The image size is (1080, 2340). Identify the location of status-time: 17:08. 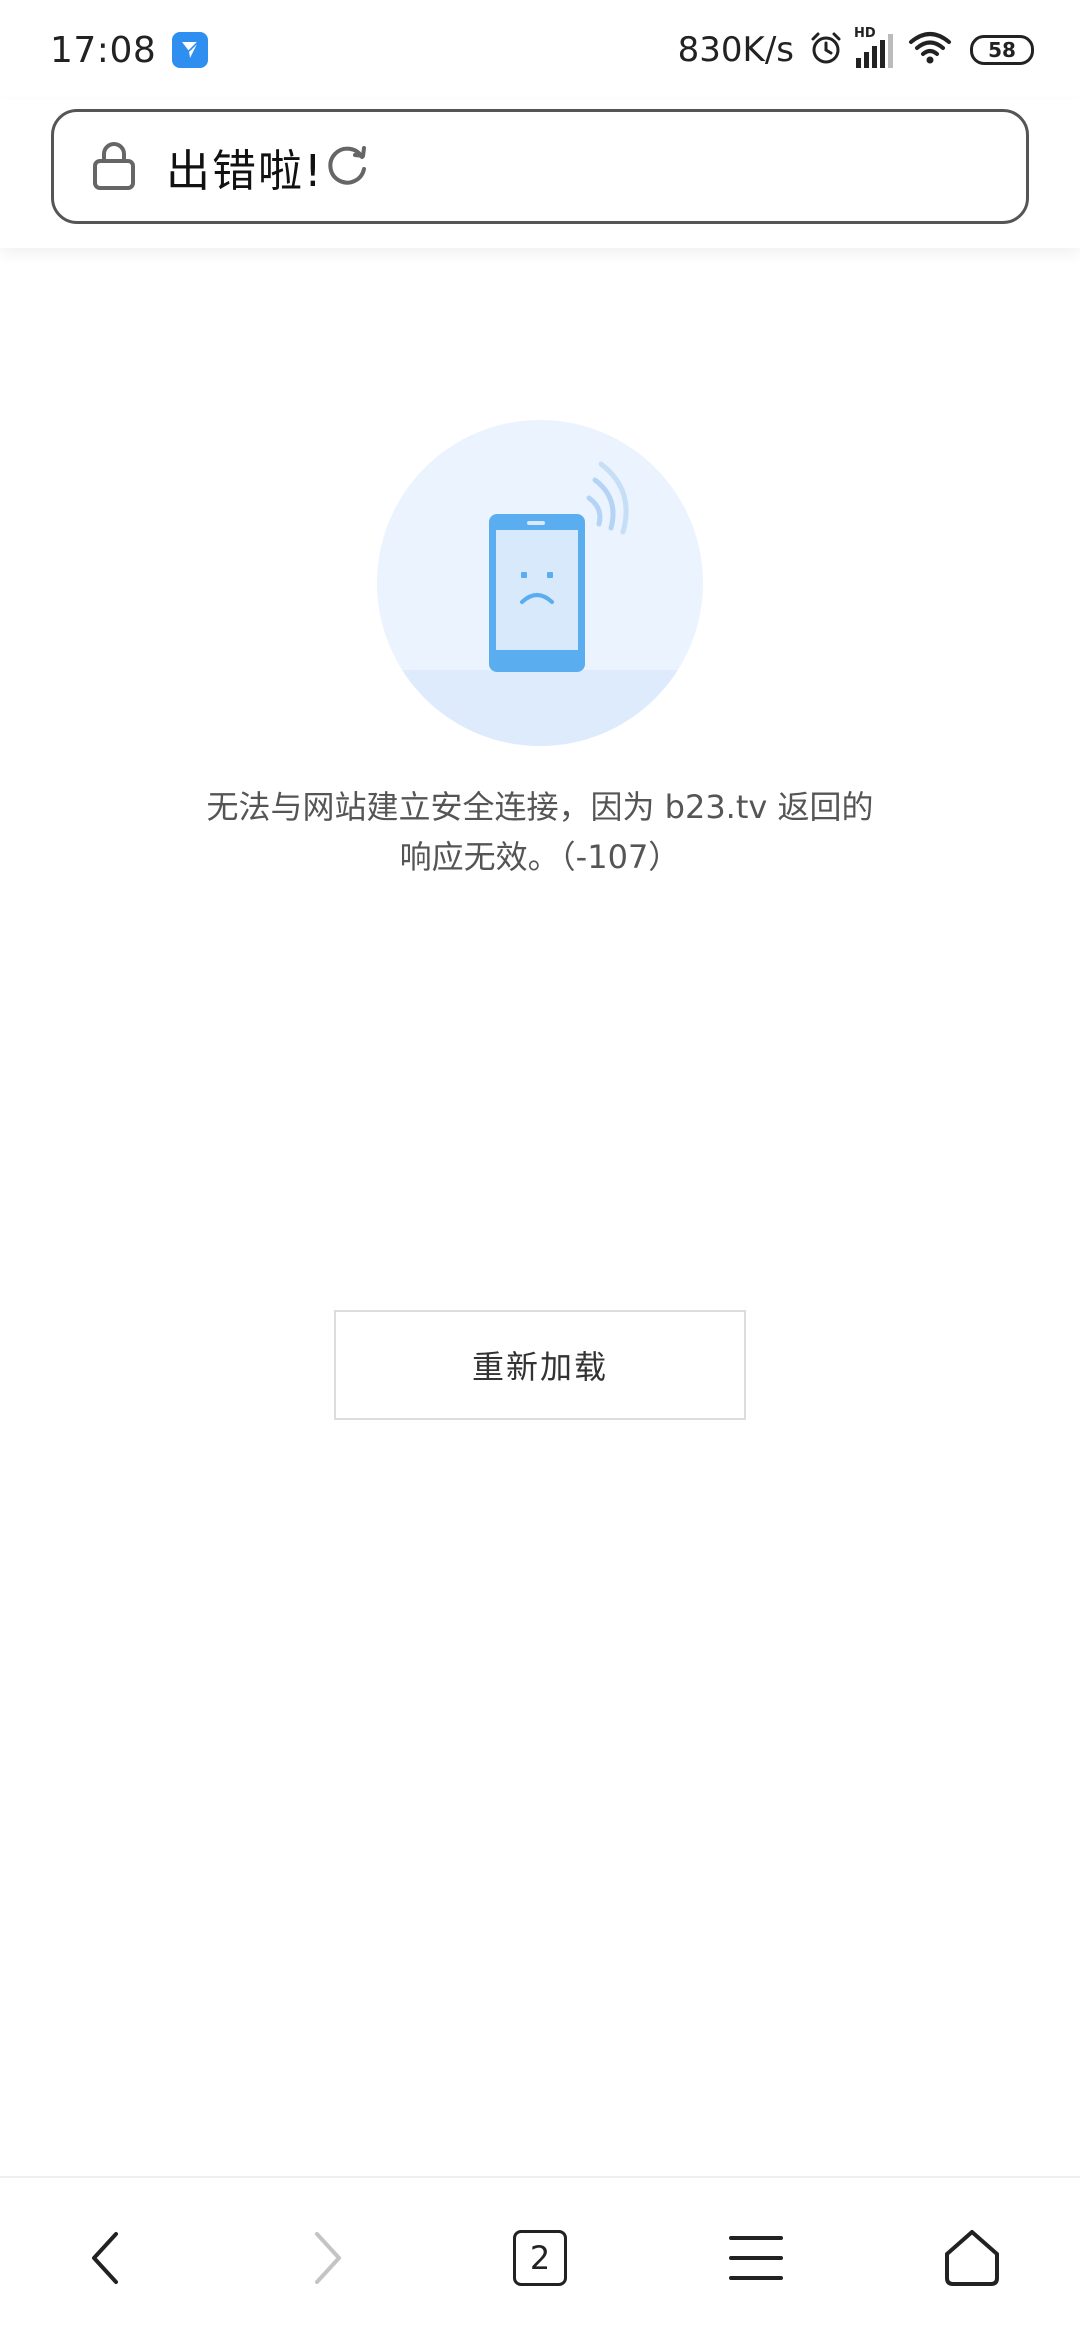
(103, 50).